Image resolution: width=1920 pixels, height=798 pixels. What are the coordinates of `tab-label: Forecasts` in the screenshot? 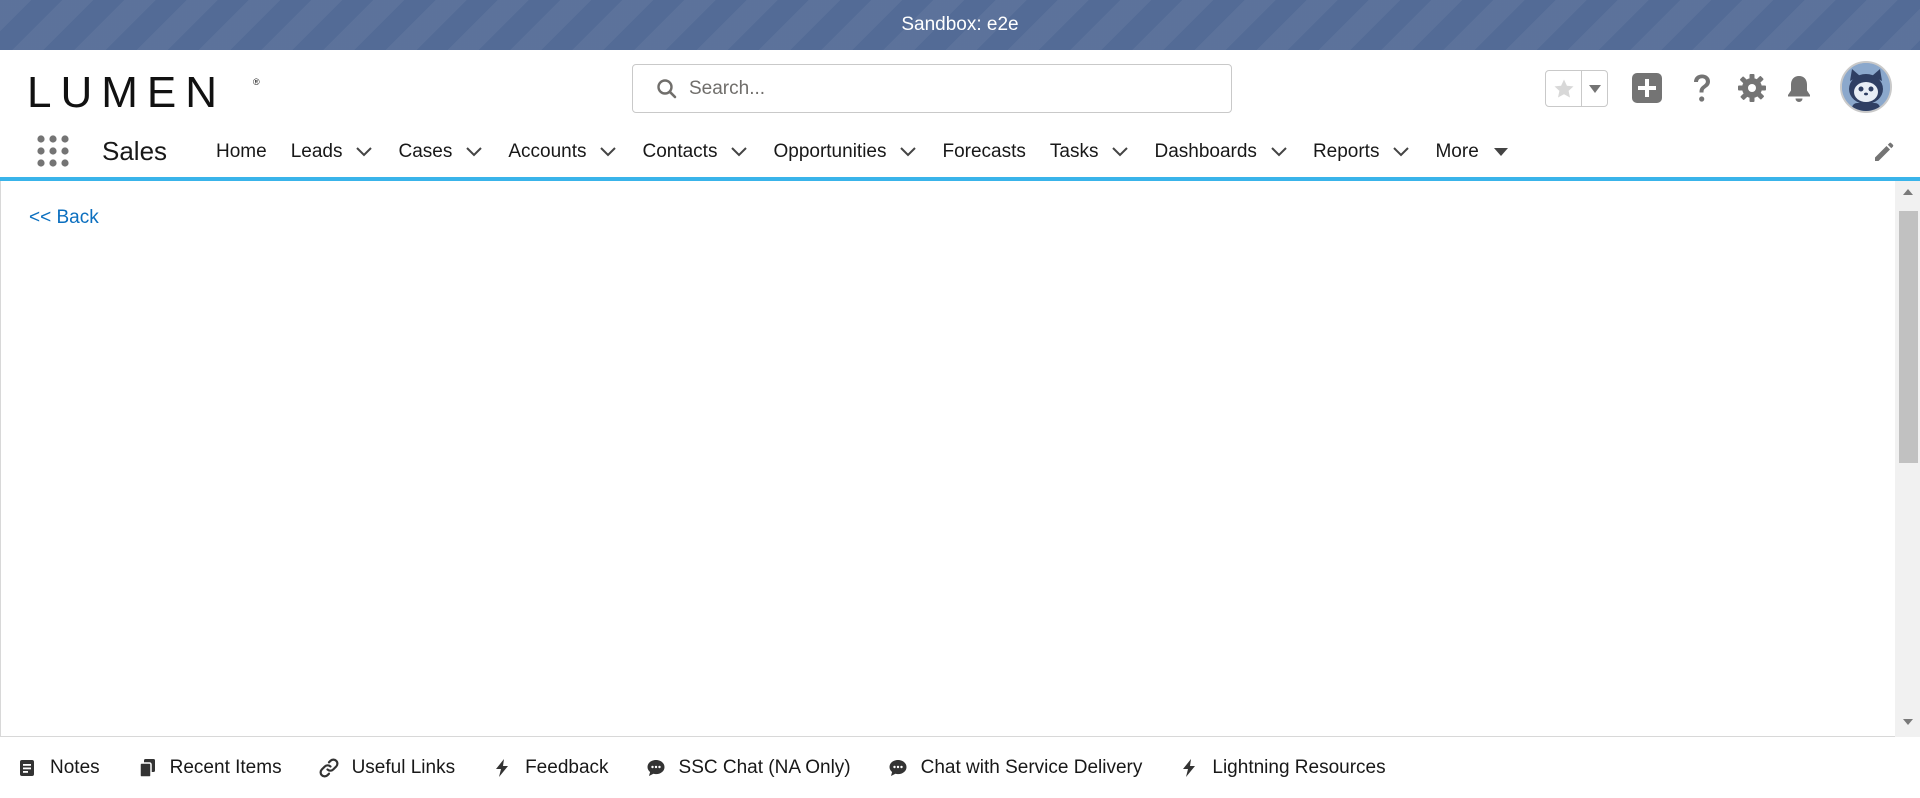 It's located at (984, 151).